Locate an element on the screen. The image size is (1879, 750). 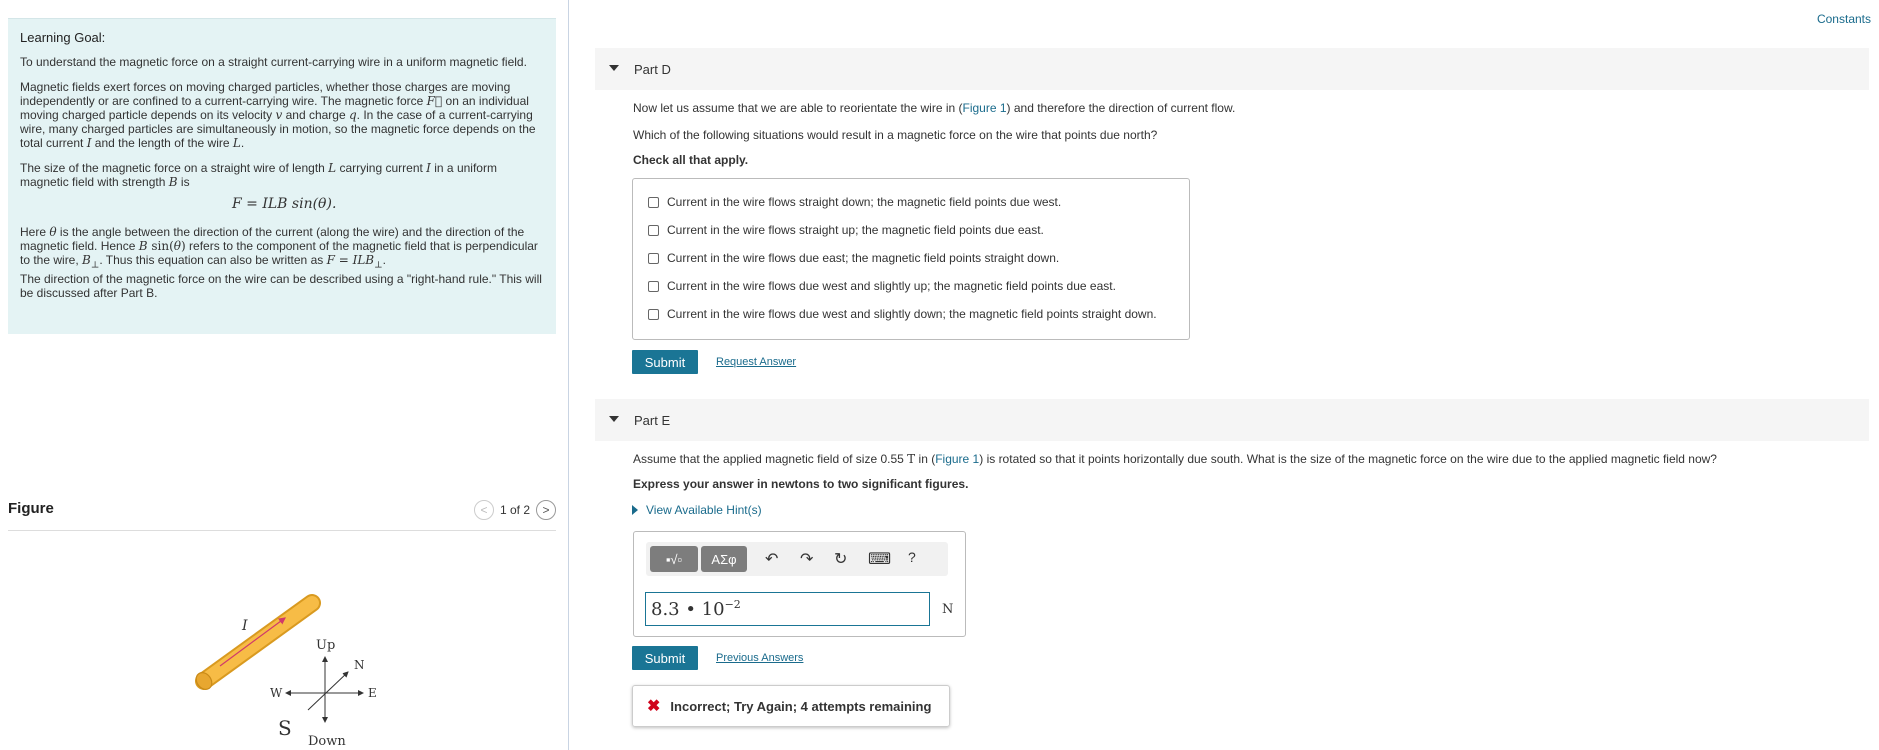
constants-link: Constants is located at coordinates (1844, 19).